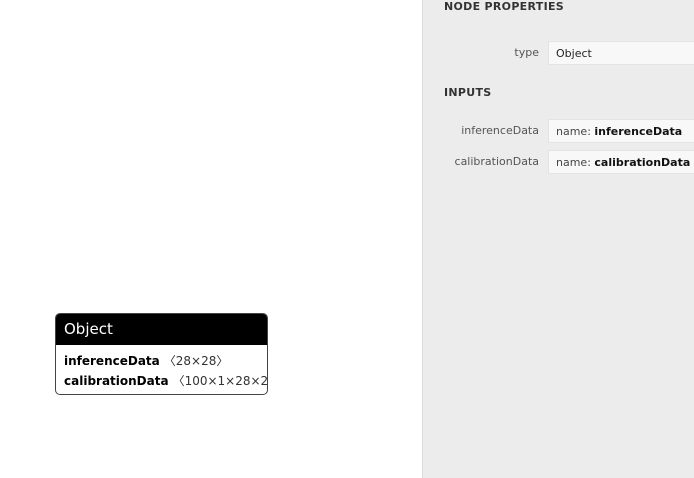  I want to click on node-item-name: inferenceData, so click(112, 361).